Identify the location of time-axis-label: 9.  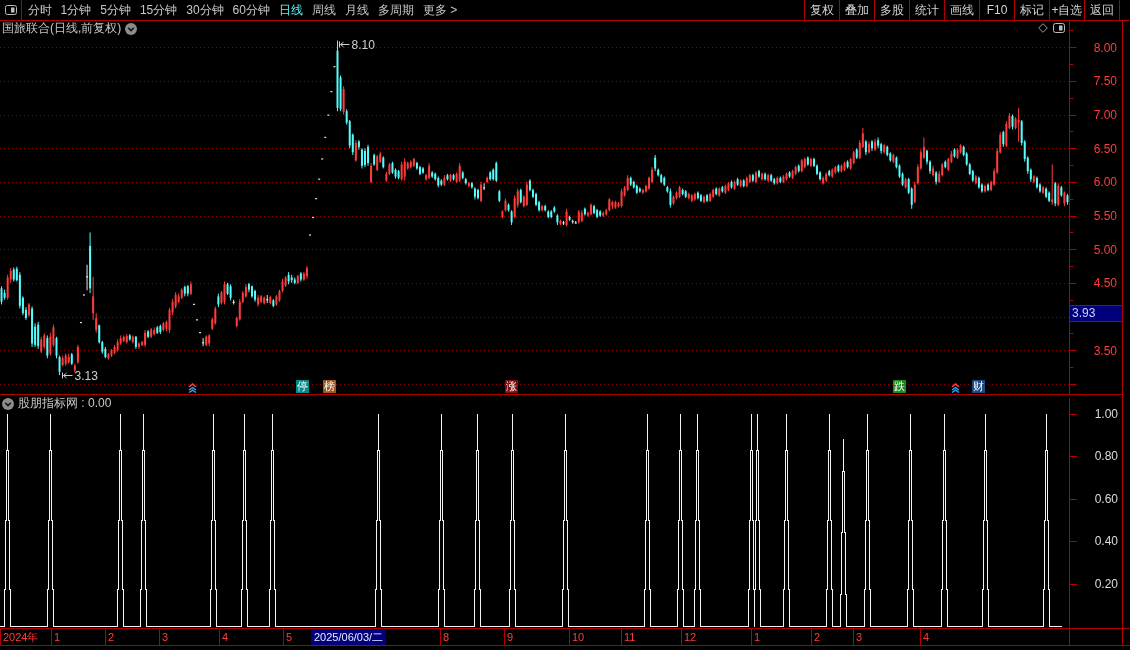
(509, 637).